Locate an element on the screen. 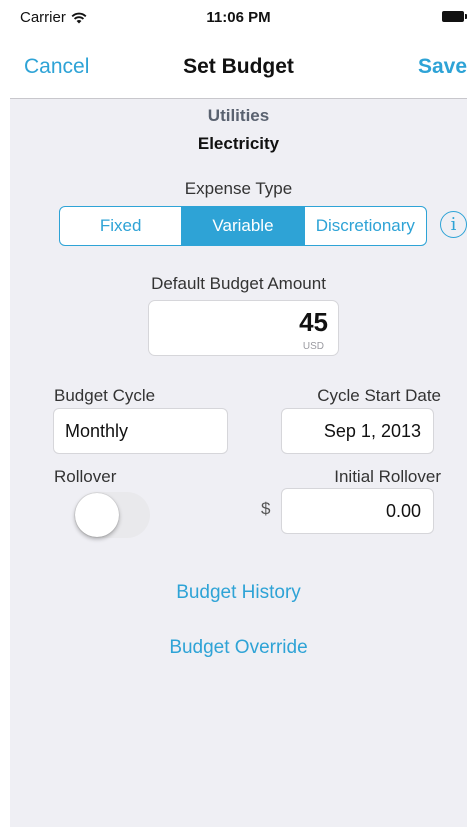 The height and width of the screenshot is (827, 467). rollover-label: Rollover is located at coordinates (85, 476).